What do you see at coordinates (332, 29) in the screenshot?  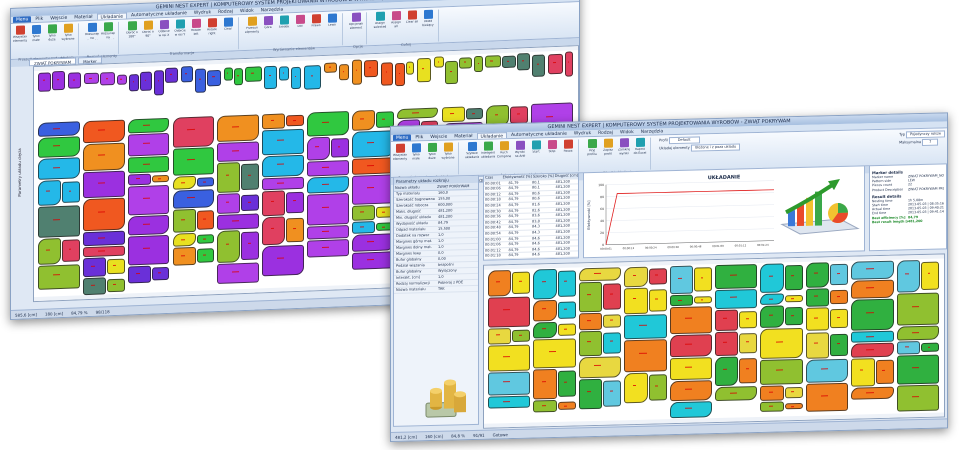 I see `ribbon-button: Lewo` at bounding box center [332, 29].